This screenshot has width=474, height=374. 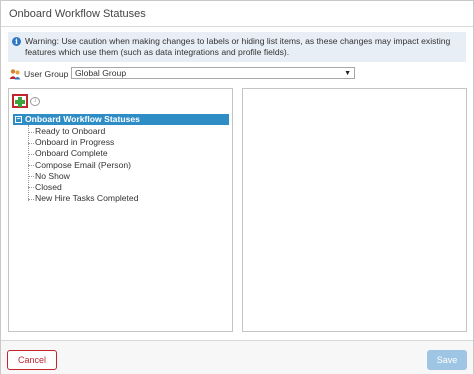 I want to click on user-group-label: User Group, so click(x=46, y=74).